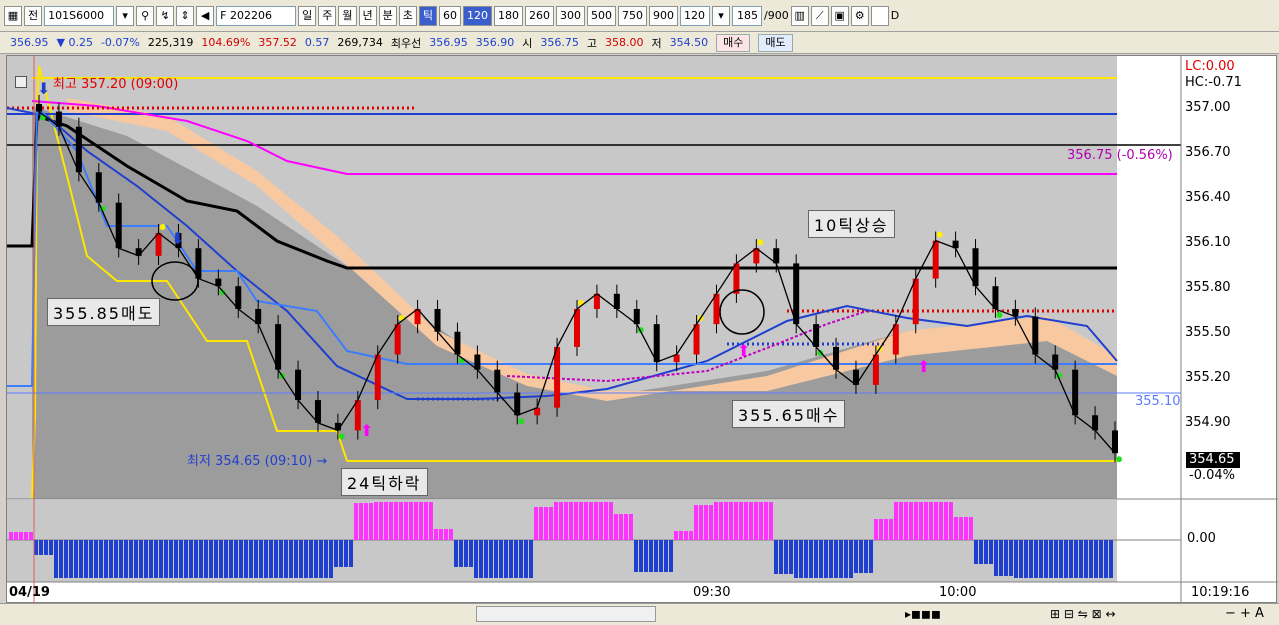 The height and width of the screenshot is (625, 1279). Describe the element at coordinates (539, 15) in the screenshot. I see `tick-260: 260` at that location.